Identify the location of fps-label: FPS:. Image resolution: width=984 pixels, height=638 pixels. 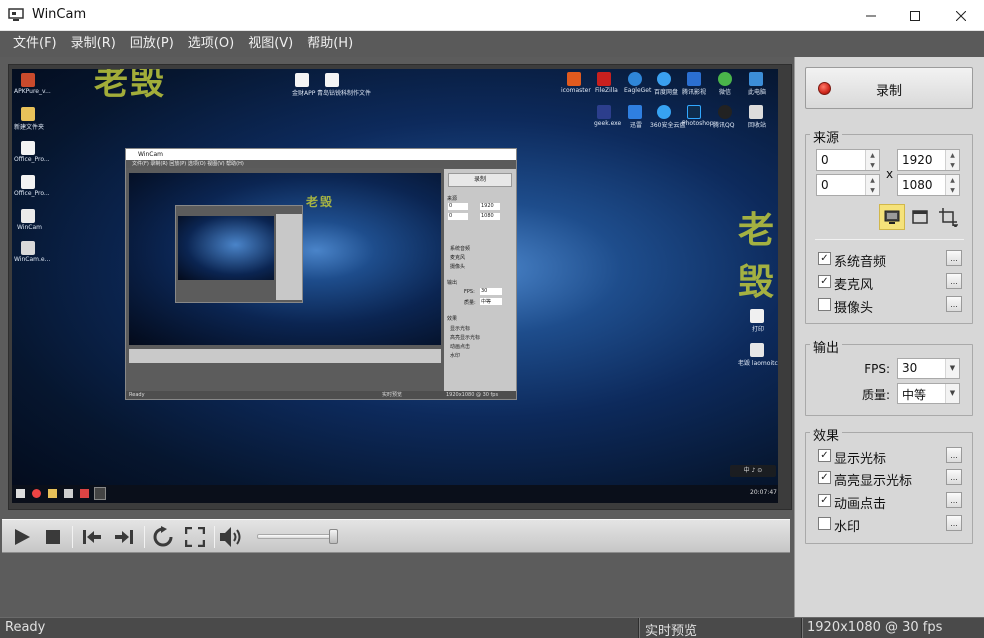
(877, 369).